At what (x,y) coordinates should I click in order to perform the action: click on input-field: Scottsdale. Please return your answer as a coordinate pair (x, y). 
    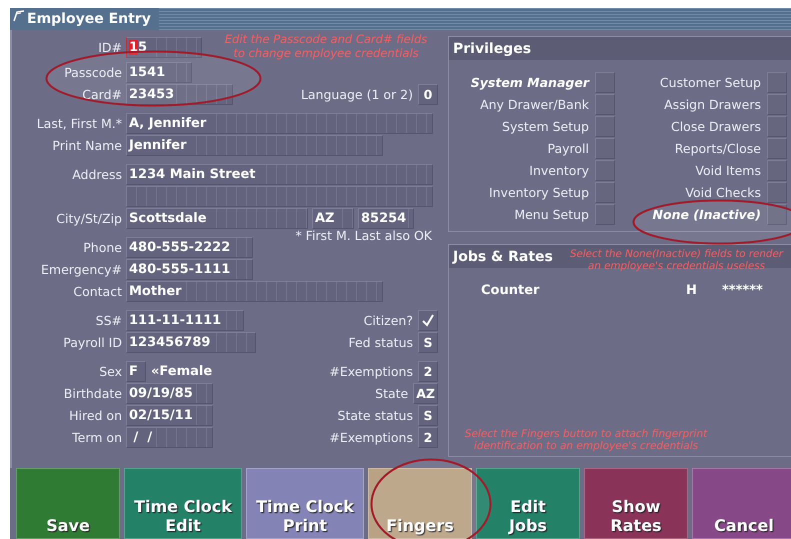
    Looking at the image, I should click on (217, 218).